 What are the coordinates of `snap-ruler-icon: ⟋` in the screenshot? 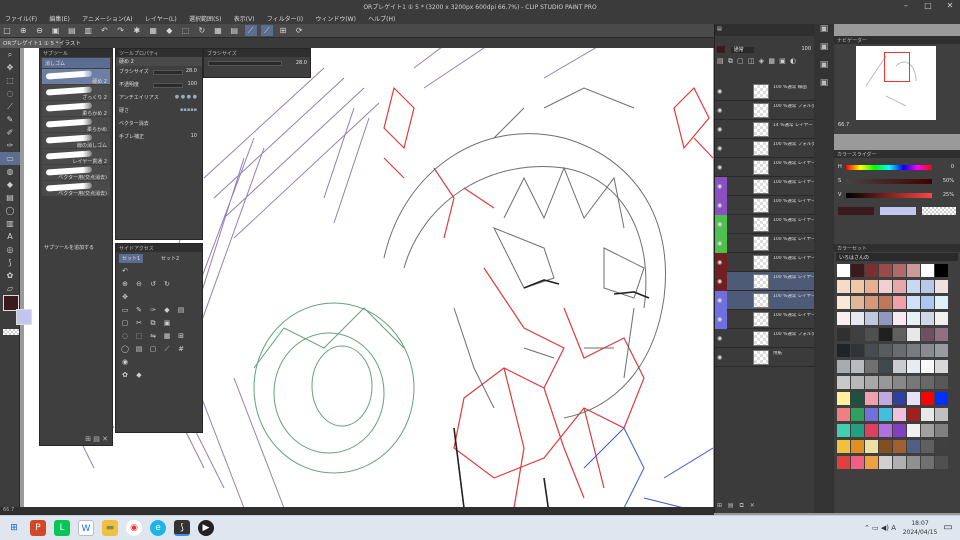 It's located at (250, 30).